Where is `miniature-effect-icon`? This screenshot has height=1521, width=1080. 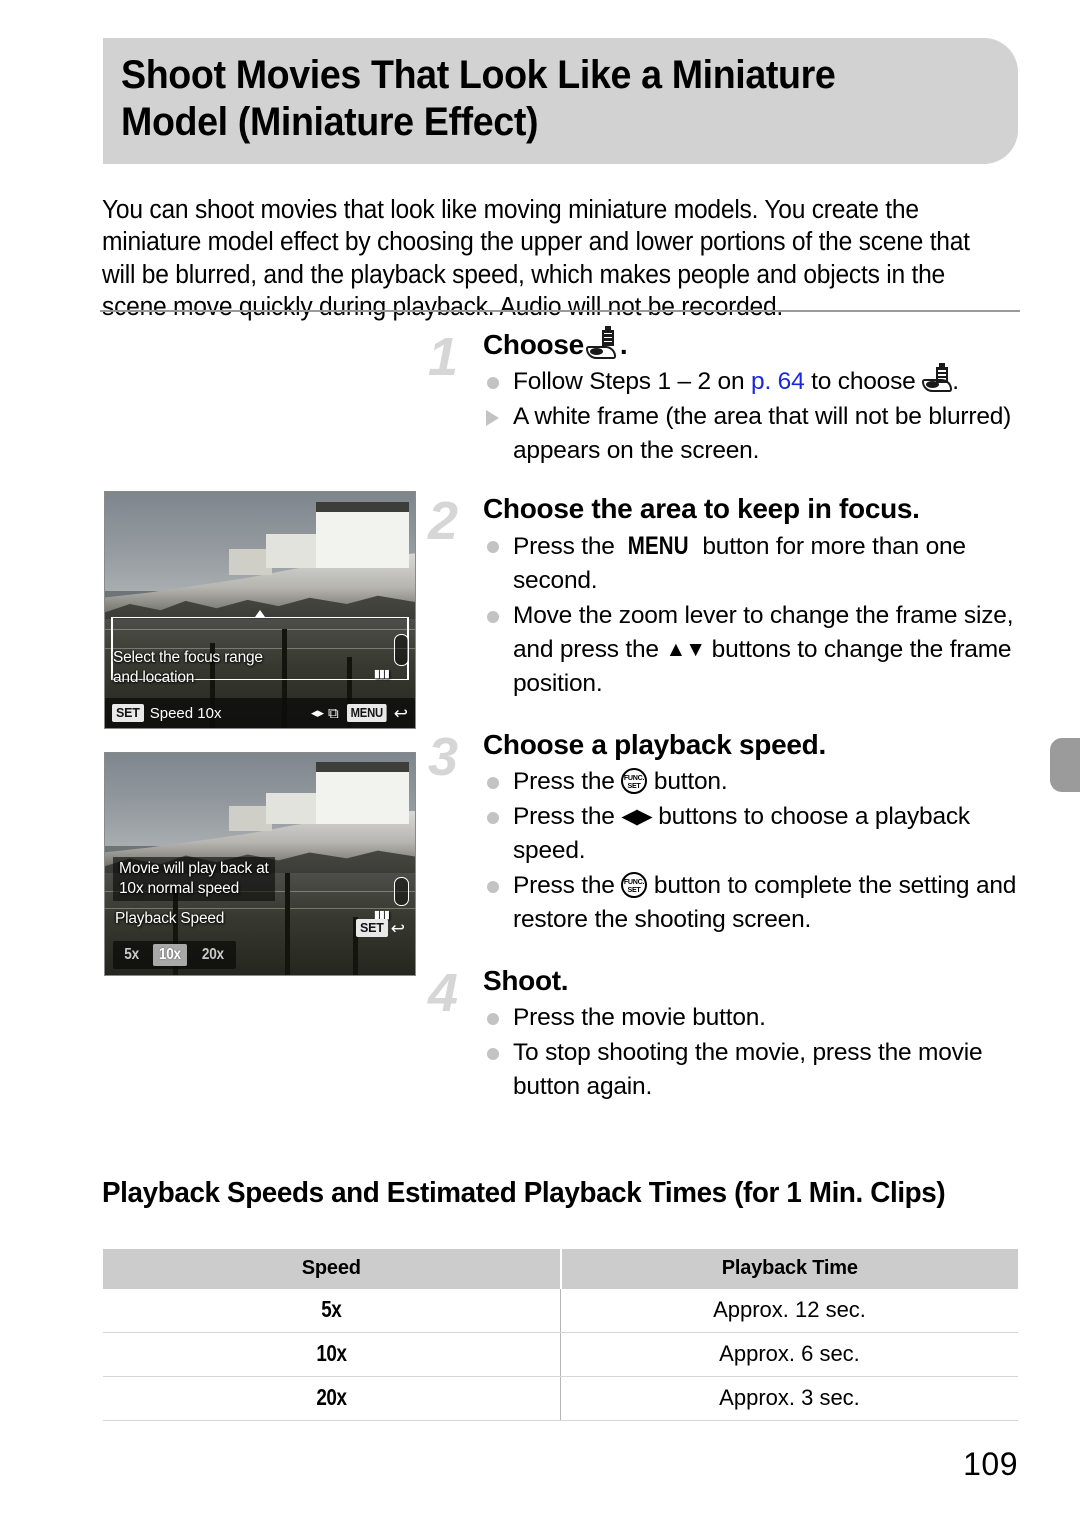 miniature-effect-icon is located at coordinates (601, 342).